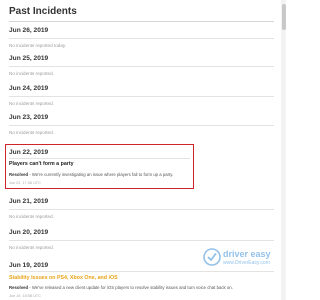 Image resolution: width=320 pixels, height=300 pixels. What do you see at coordinates (247, 254) in the screenshot?
I see `watermark-name: driver easy` at bounding box center [247, 254].